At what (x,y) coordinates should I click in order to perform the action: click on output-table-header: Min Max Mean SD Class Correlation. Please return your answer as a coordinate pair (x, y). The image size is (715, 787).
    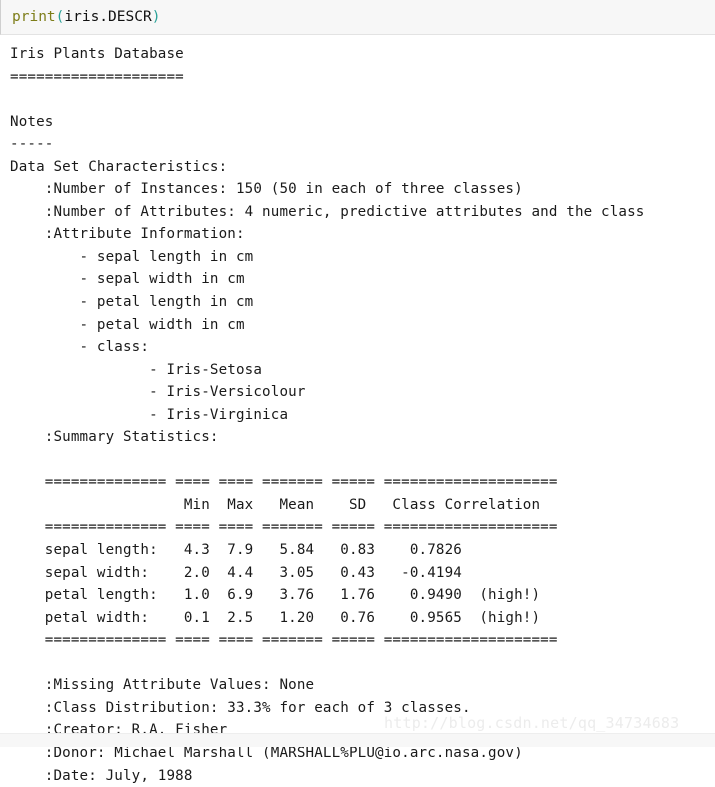
    Looking at the image, I should click on (275, 504).